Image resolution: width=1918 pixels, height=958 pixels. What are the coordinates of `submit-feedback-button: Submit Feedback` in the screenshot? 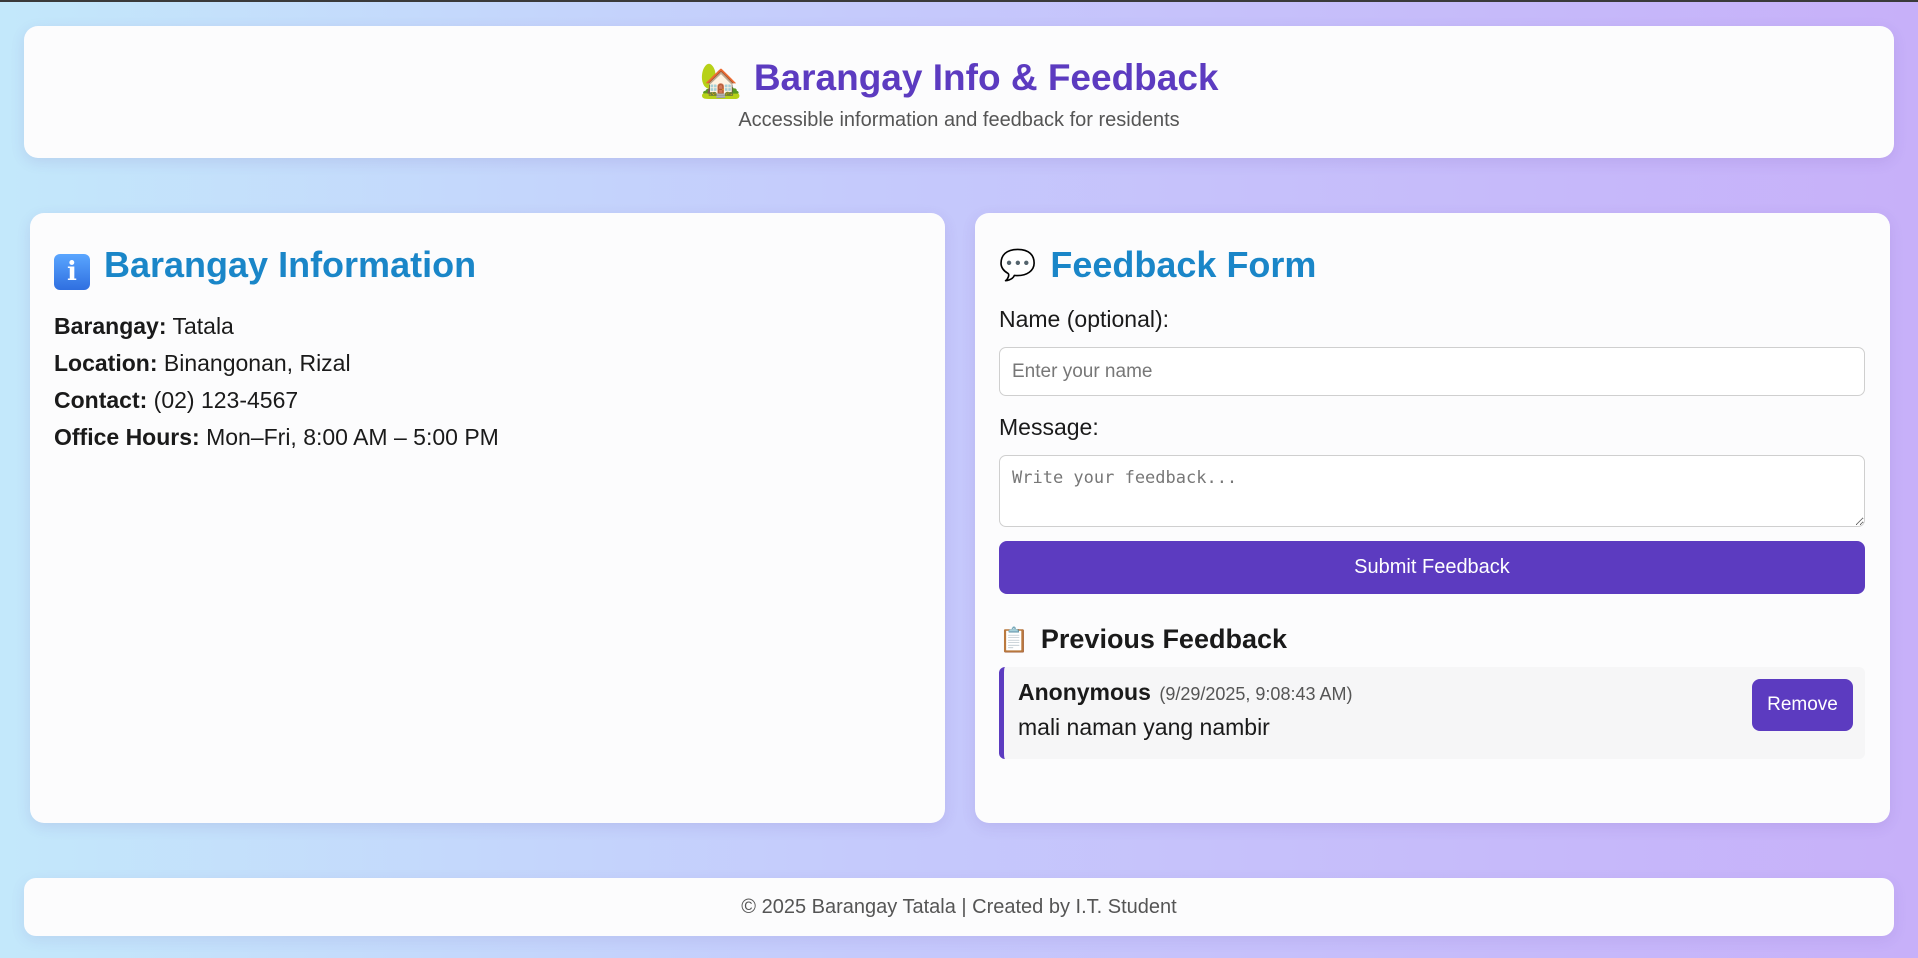 It's located at (1432, 567).